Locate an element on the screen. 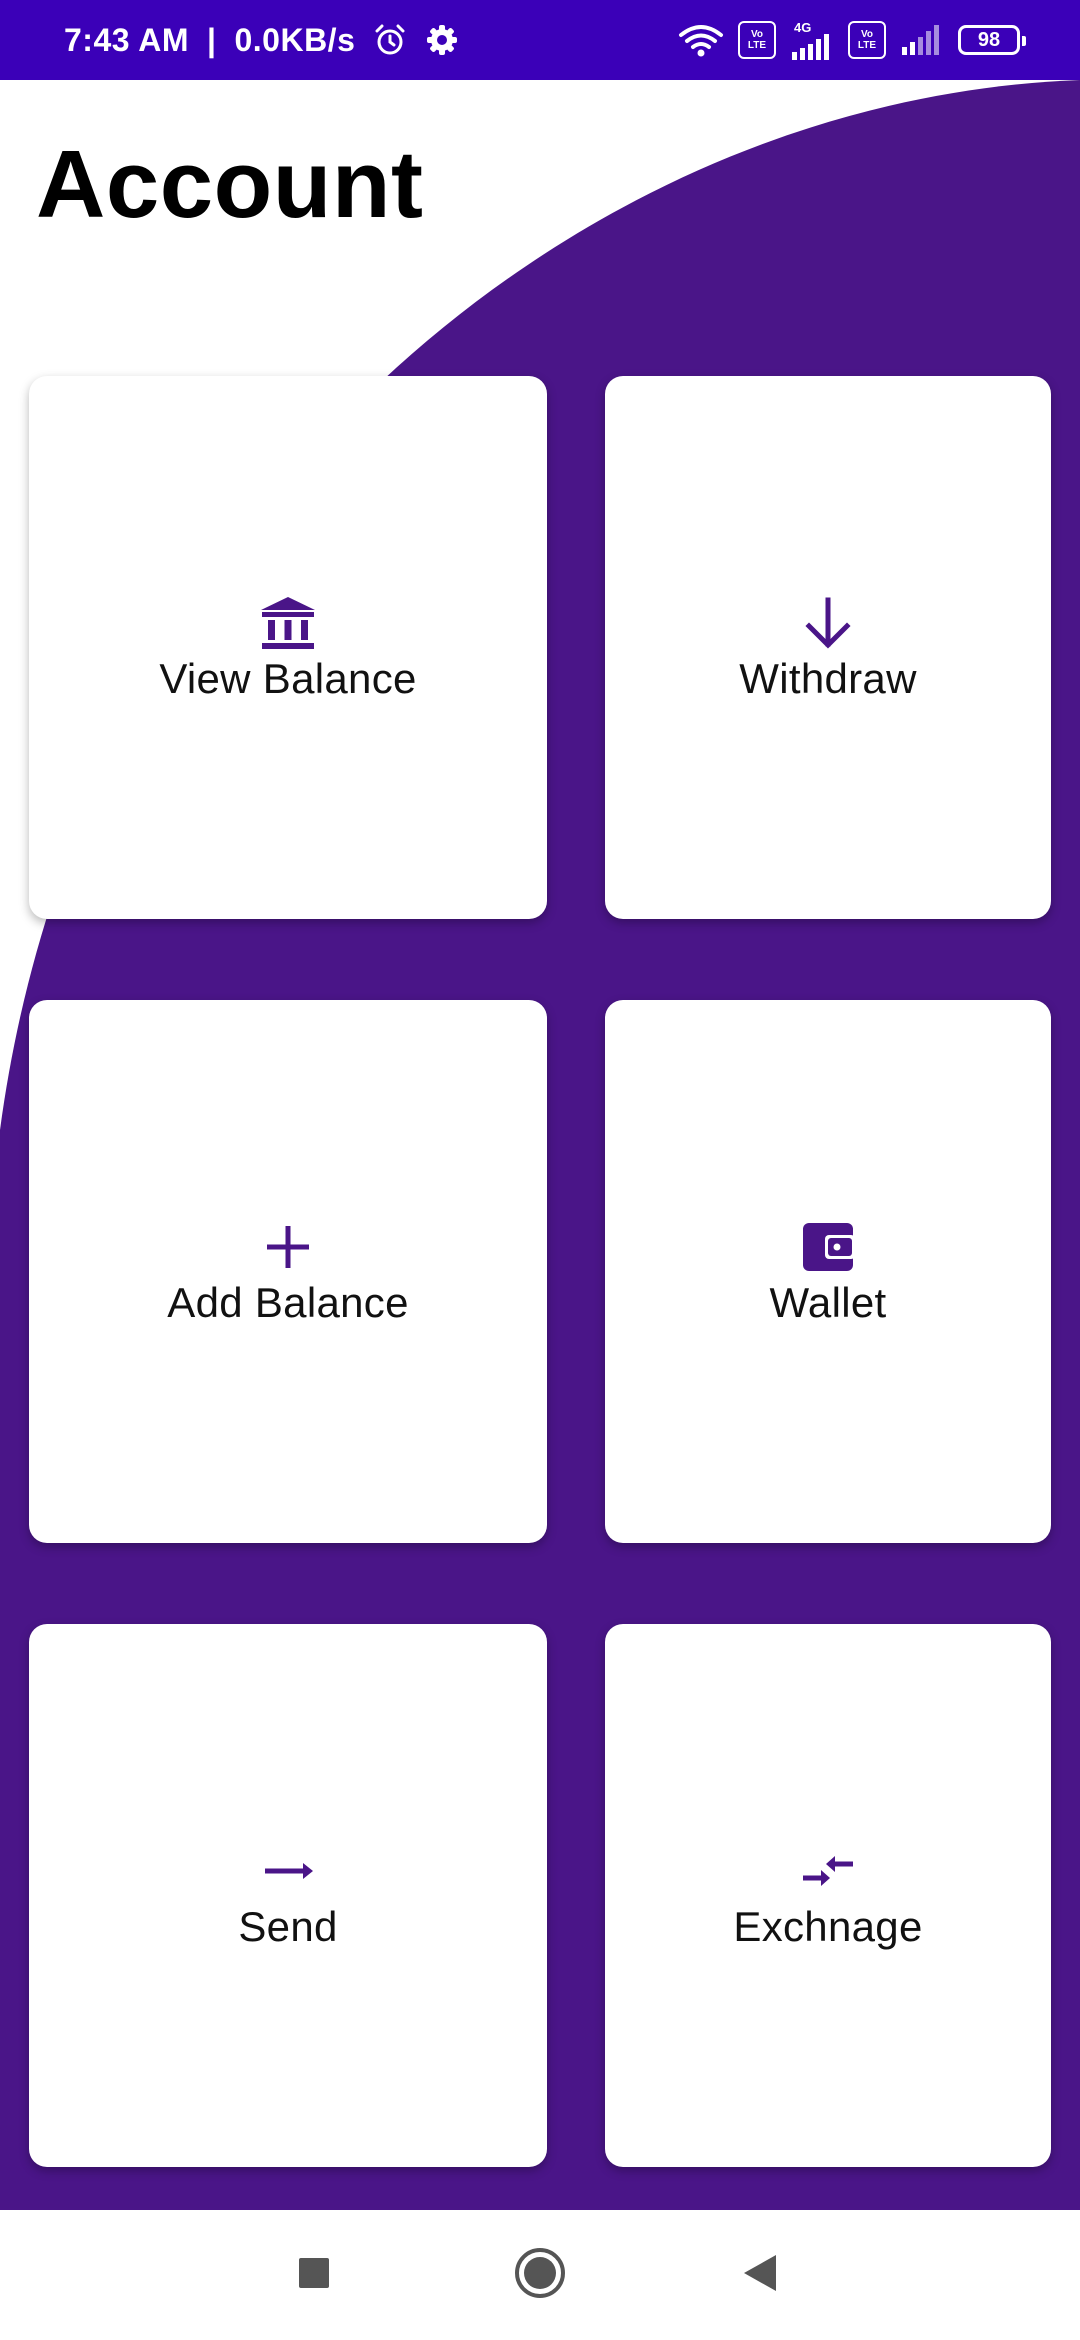 The width and height of the screenshot is (1080, 2340). battery-icon: 98 is located at coordinates (992, 40).